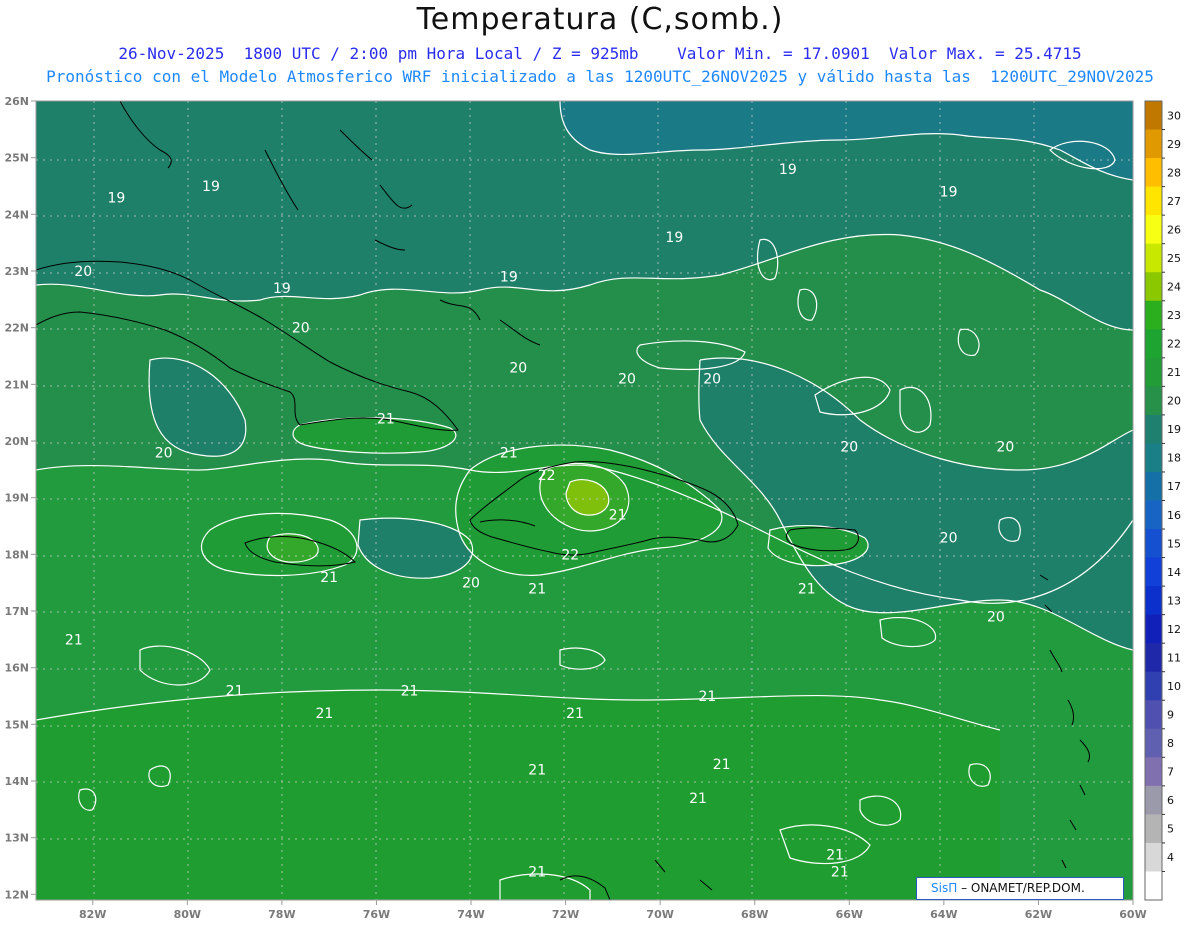 This screenshot has width=1200, height=927. I want to click on lon-tick-label: 62W, so click(1038, 914).